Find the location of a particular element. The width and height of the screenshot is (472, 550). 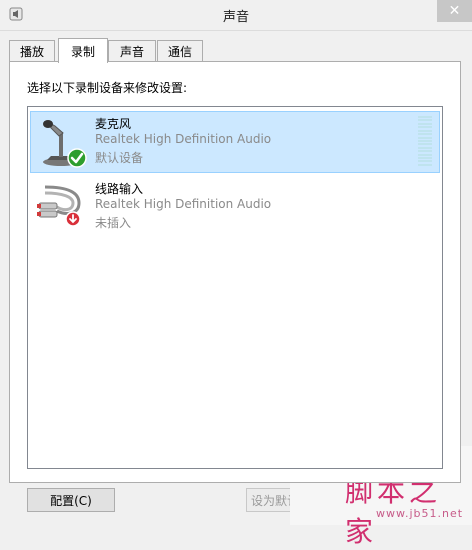

close-button: ✕ is located at coordinates (454, 11).